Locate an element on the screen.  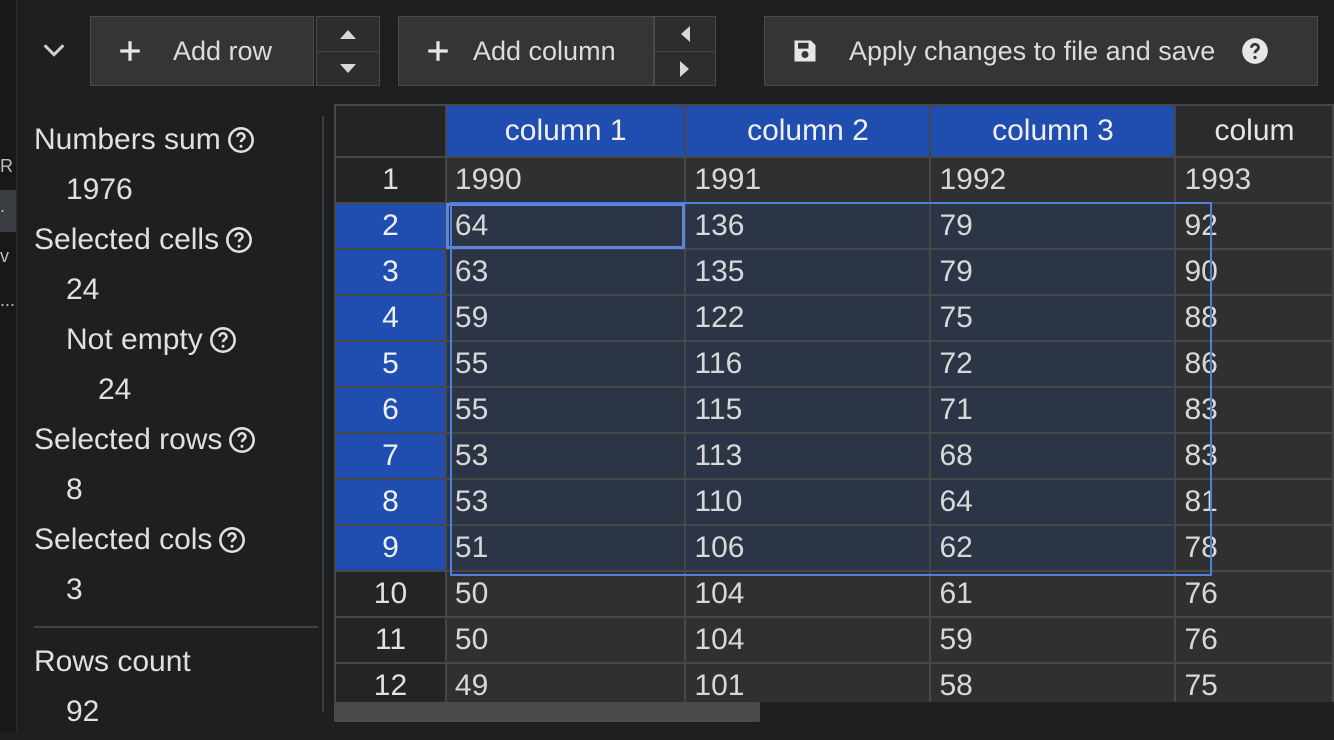
table-cell: 49 is located at coordinates (565, 682).